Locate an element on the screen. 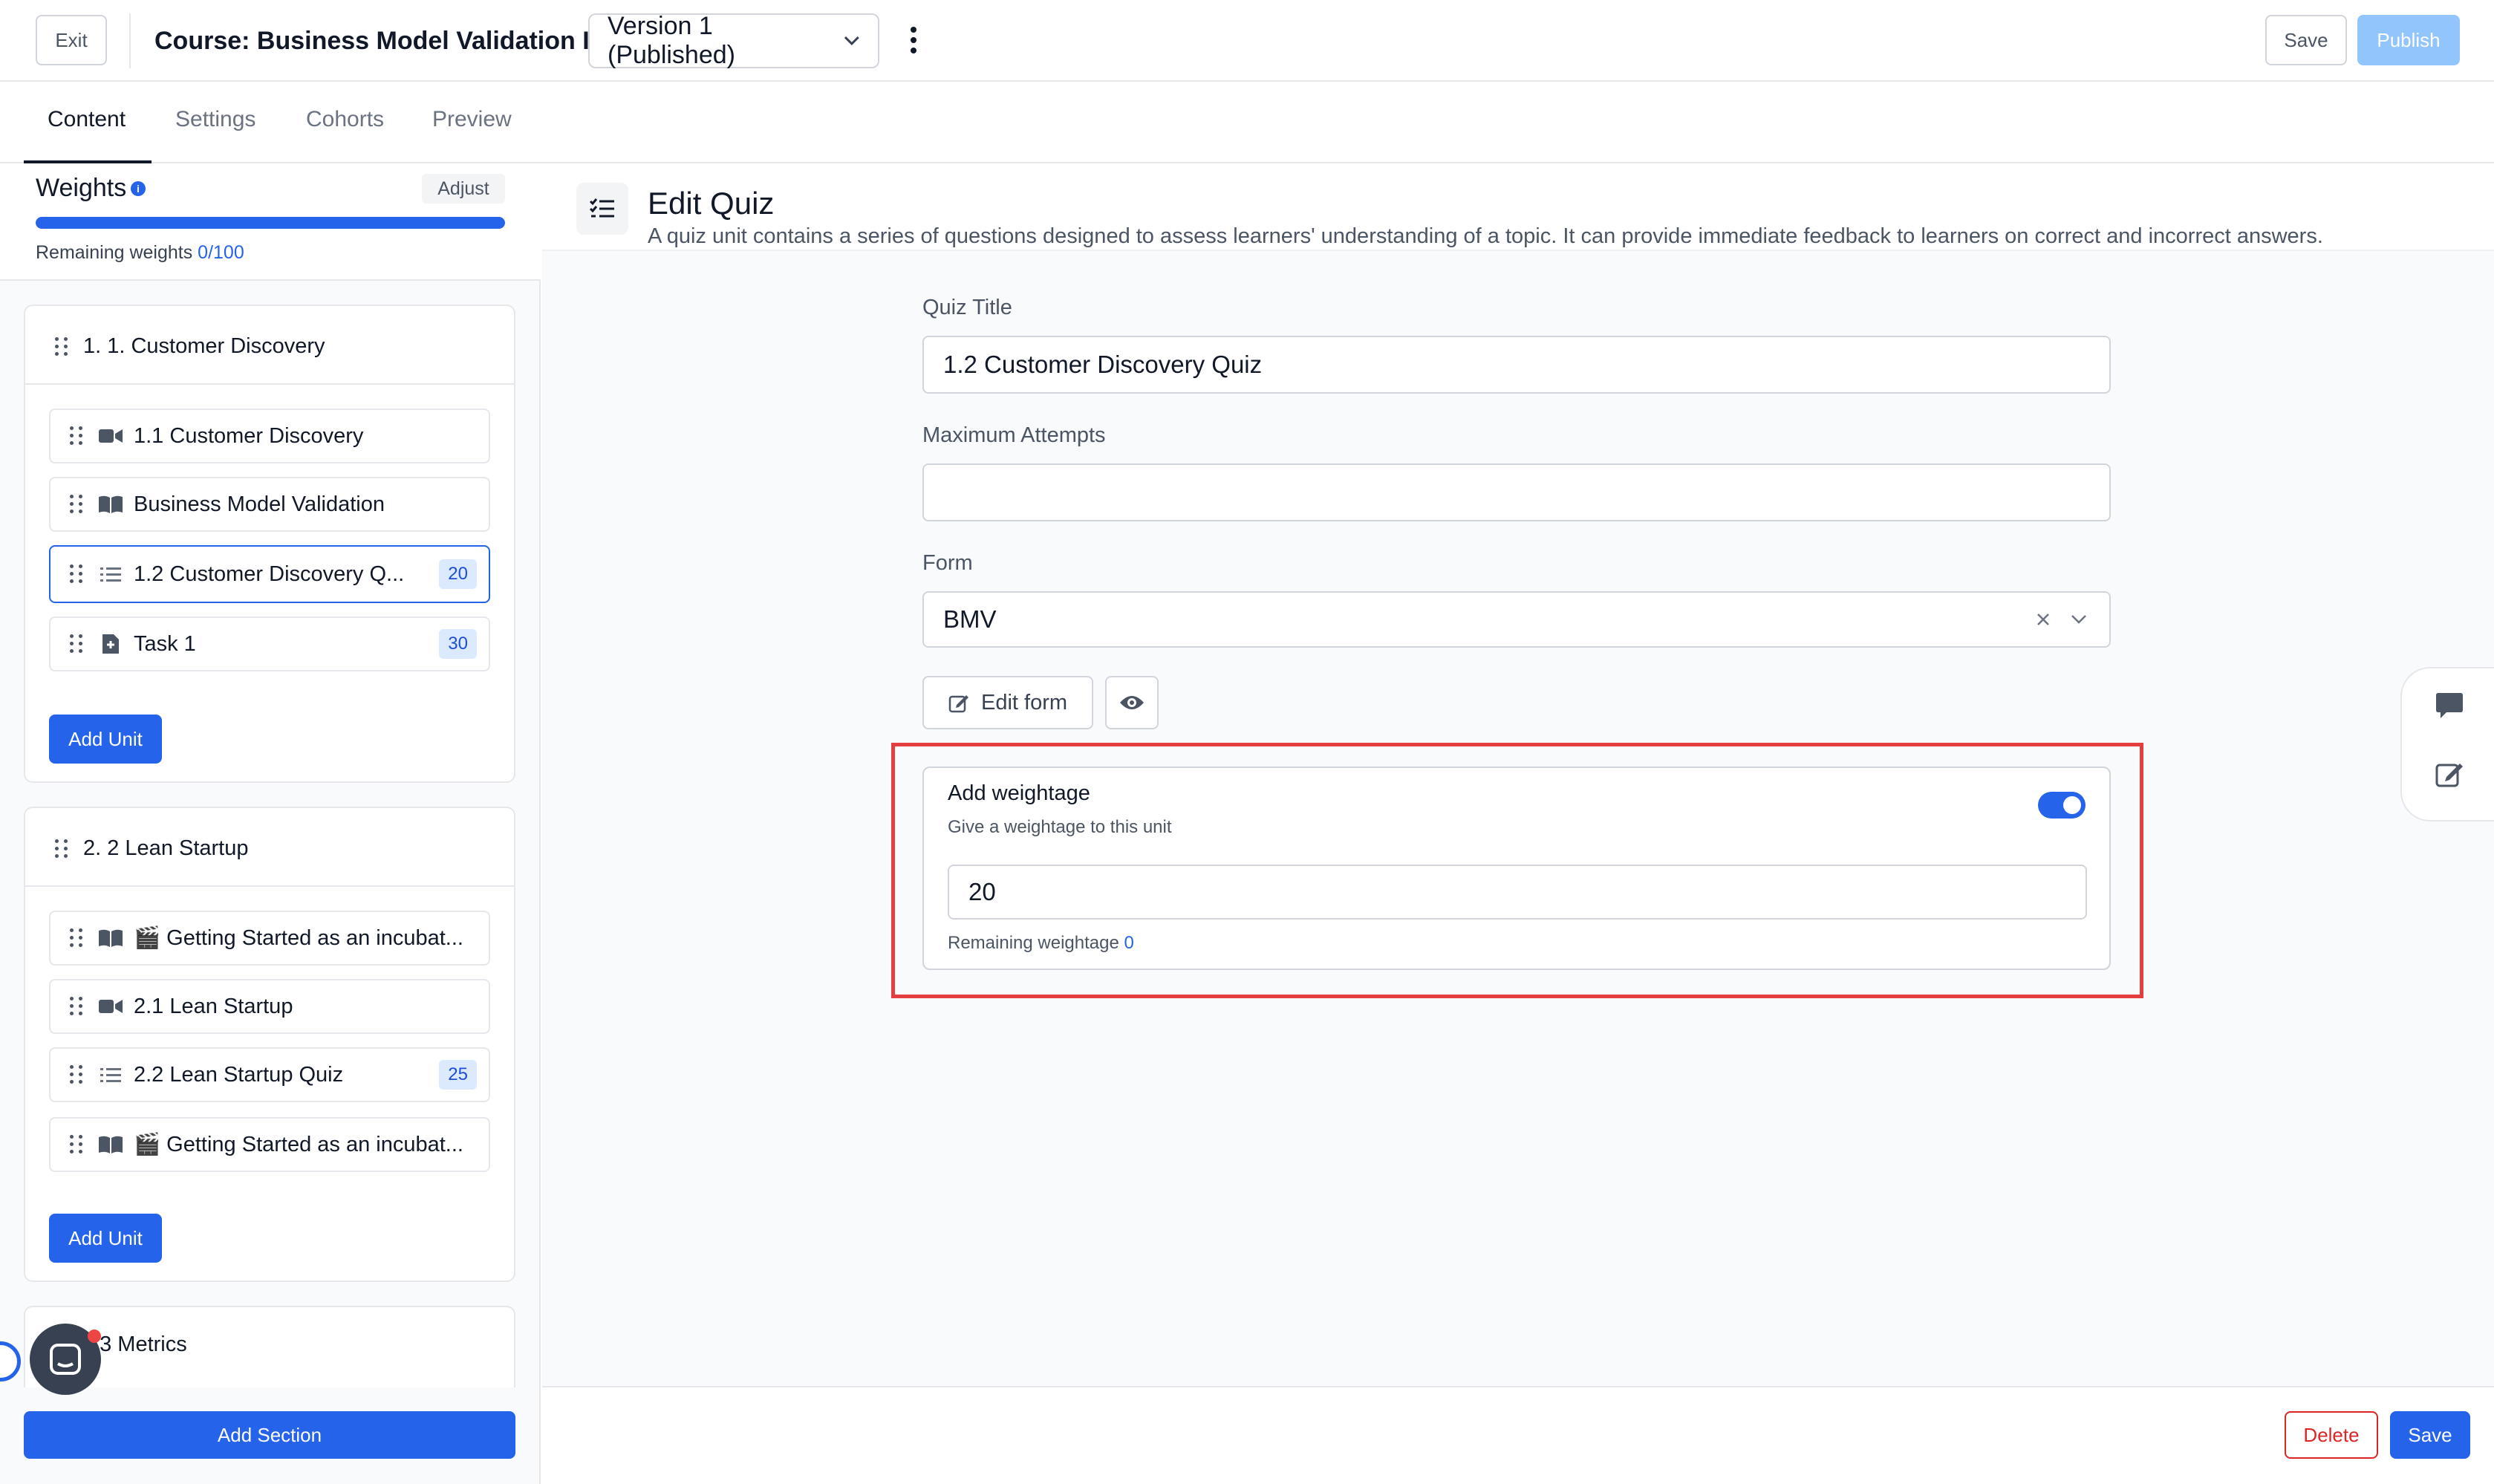  unit-label: Task 1 is located at coordinates (165, 643).